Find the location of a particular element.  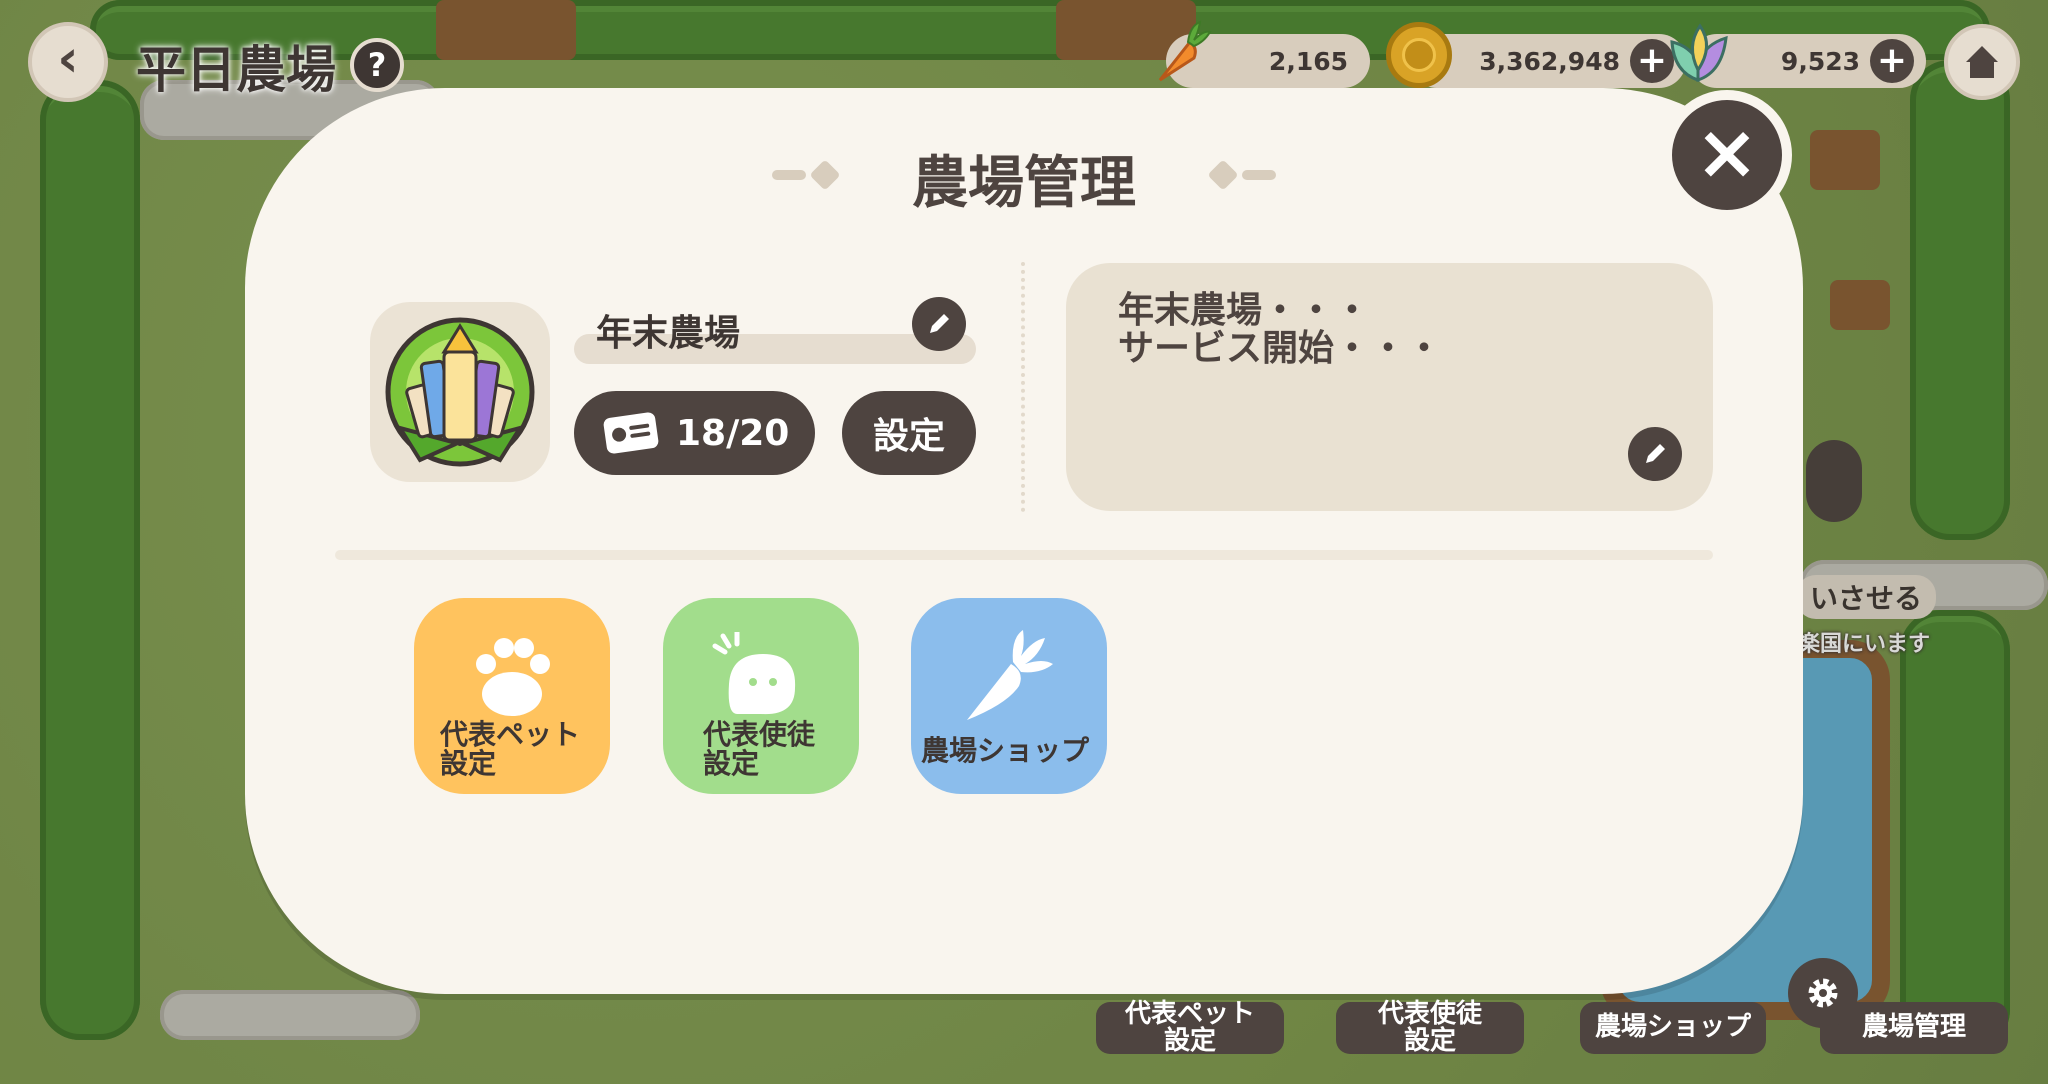

bottom-apostle-button: 代表使徒 設定 is located at coordinates (1430, 1027).